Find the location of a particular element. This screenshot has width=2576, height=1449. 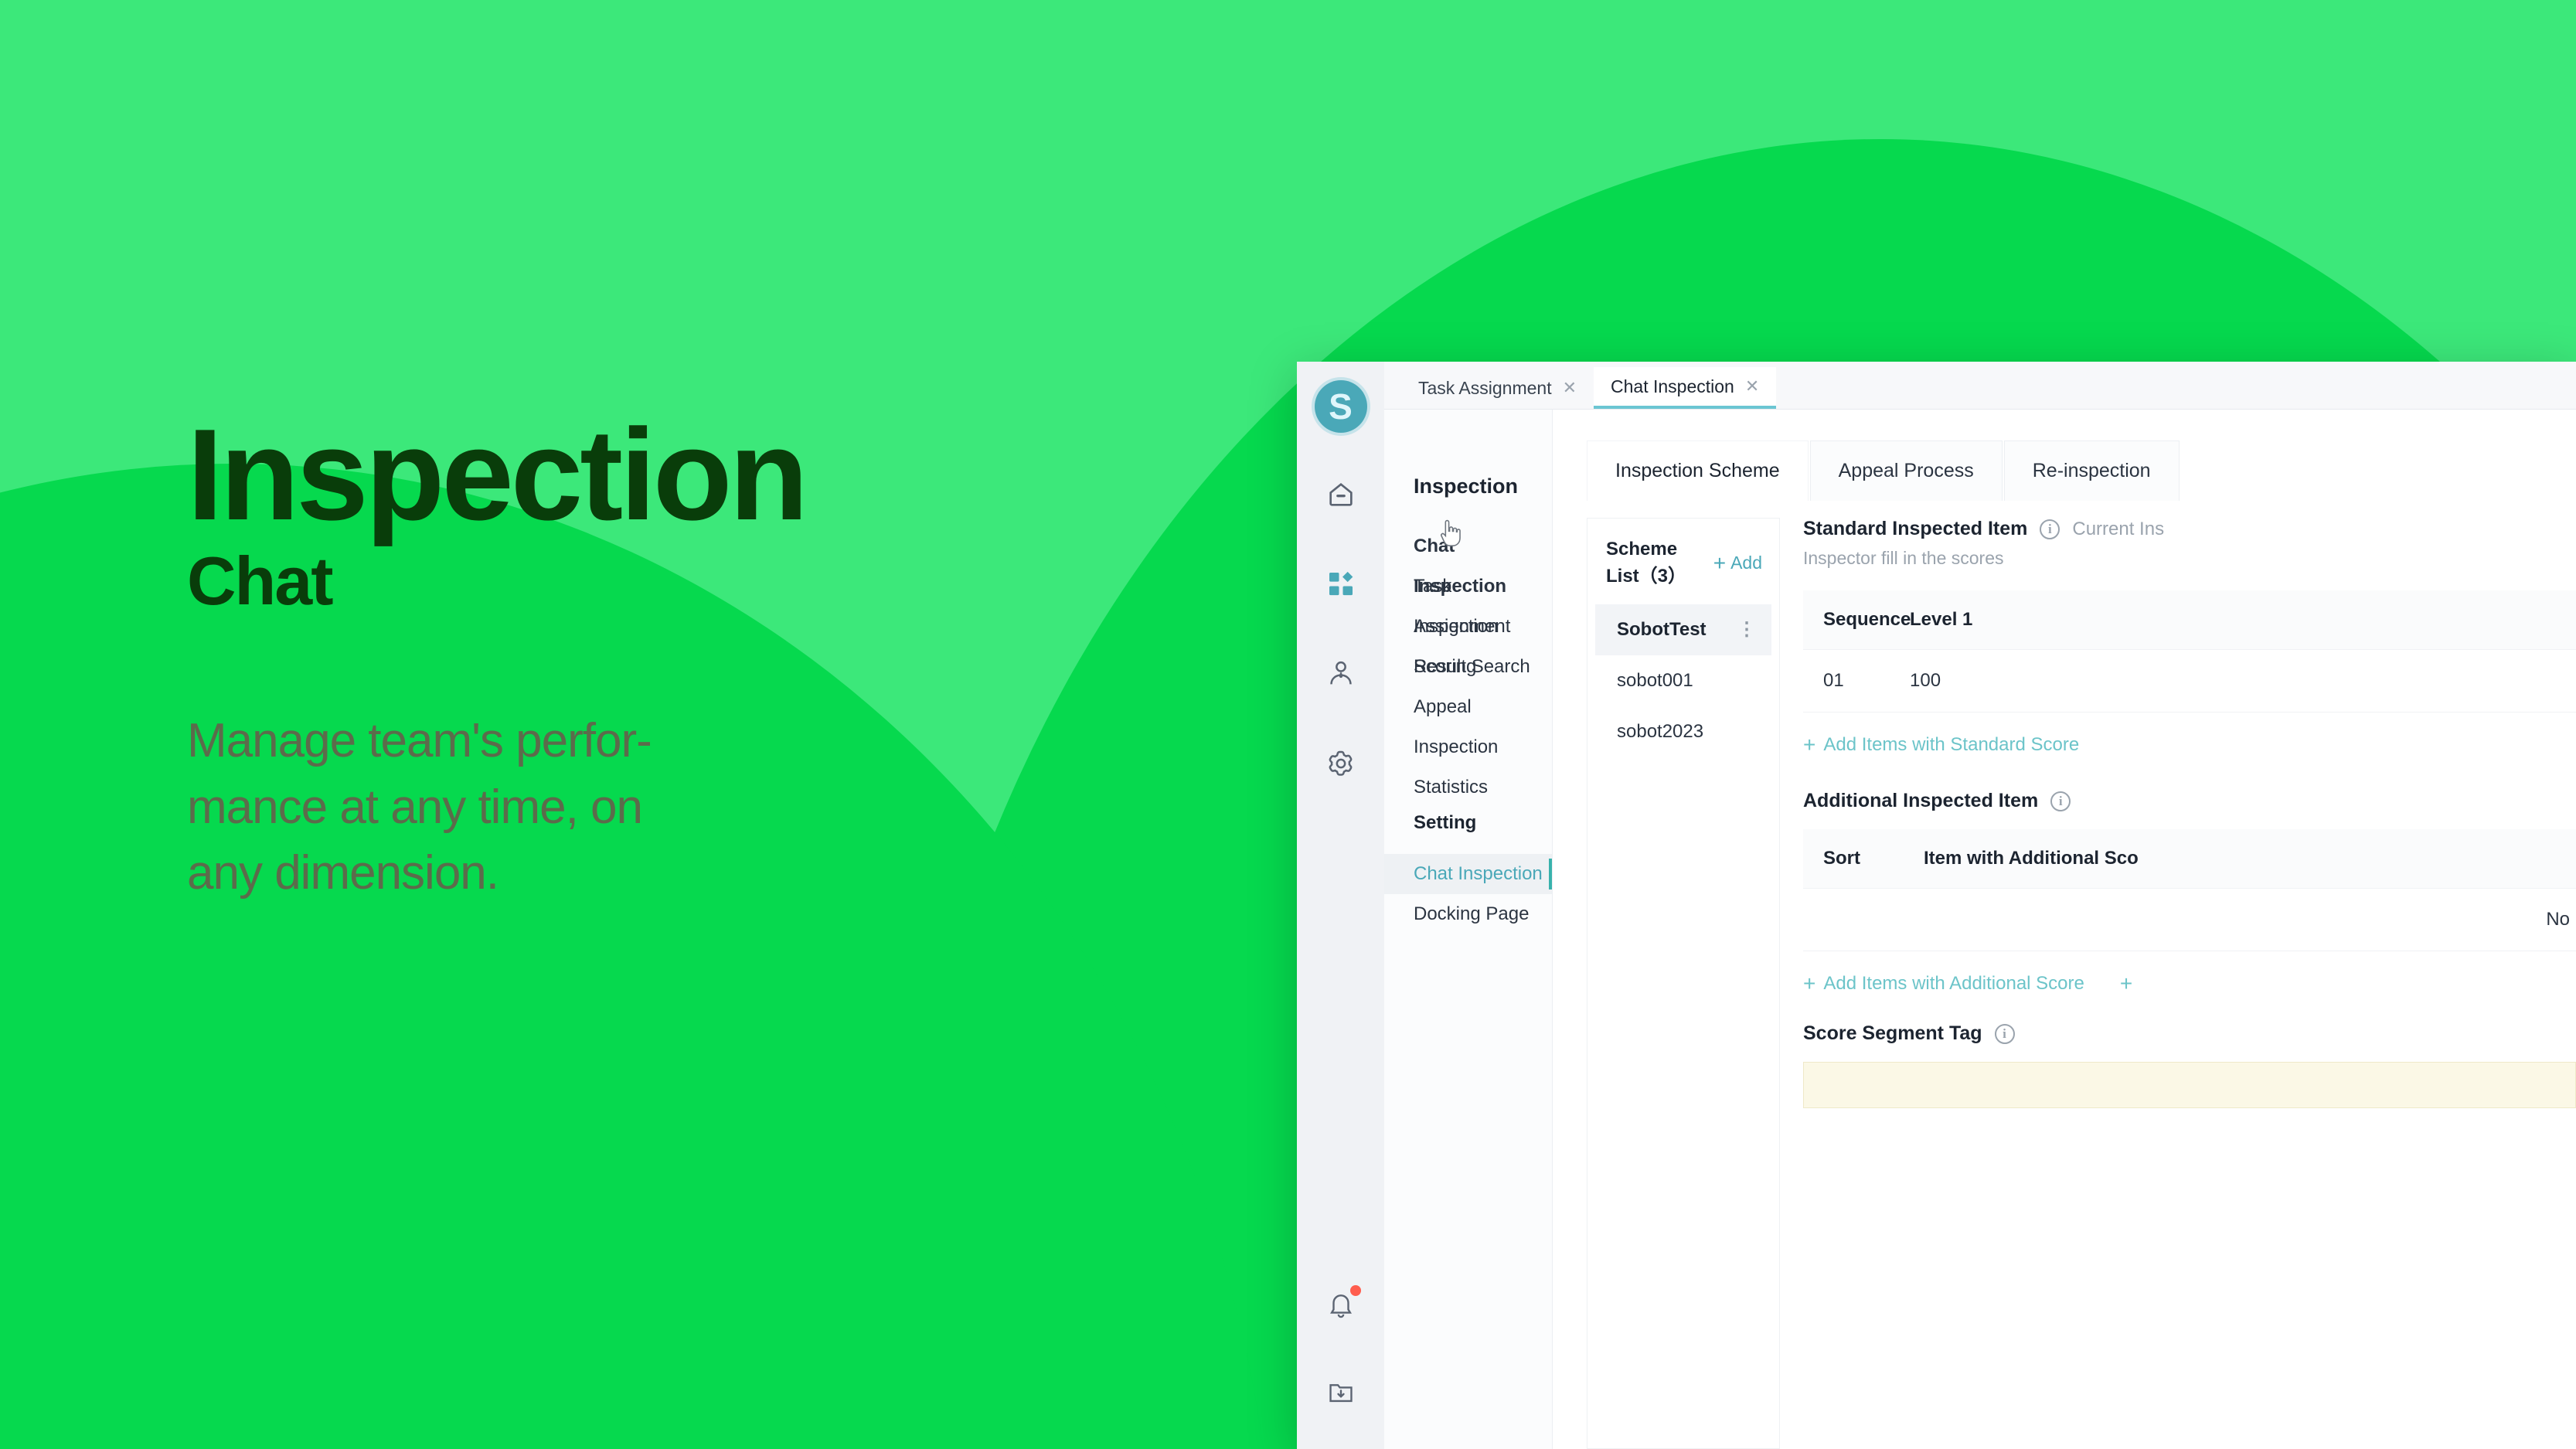

sobot-logo: S is located at coordinates (1340, 407).